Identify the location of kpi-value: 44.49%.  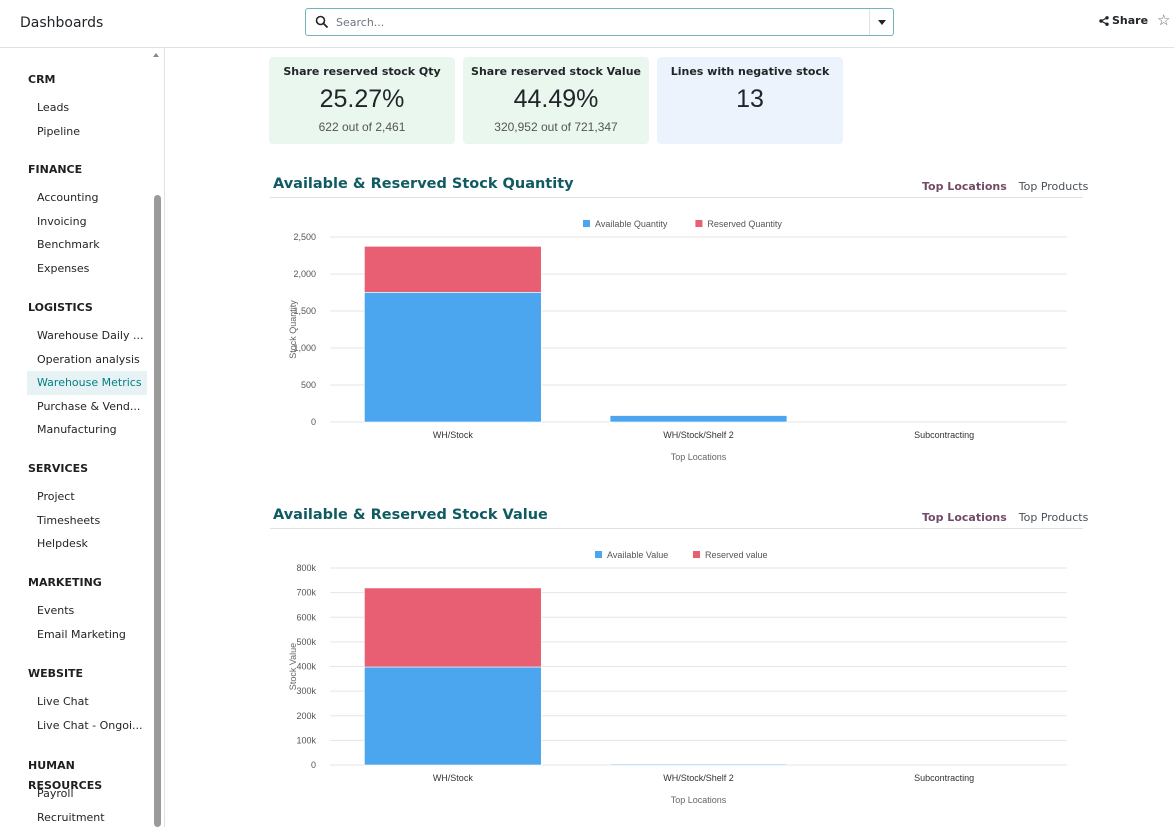
(556, 99).